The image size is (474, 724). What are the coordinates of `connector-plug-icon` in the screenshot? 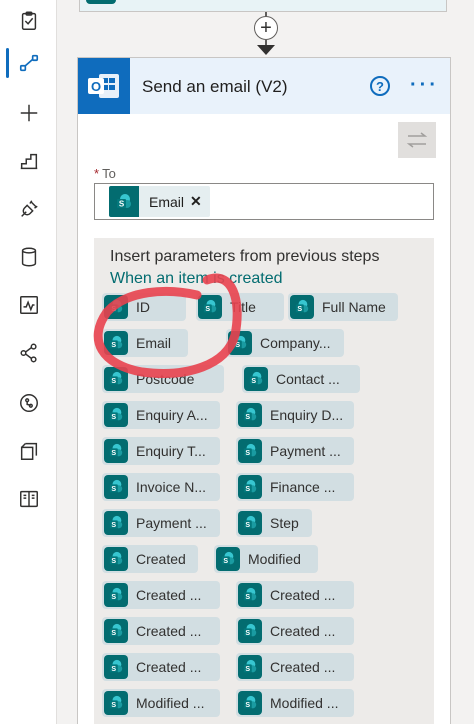 It's located at (29, 208).